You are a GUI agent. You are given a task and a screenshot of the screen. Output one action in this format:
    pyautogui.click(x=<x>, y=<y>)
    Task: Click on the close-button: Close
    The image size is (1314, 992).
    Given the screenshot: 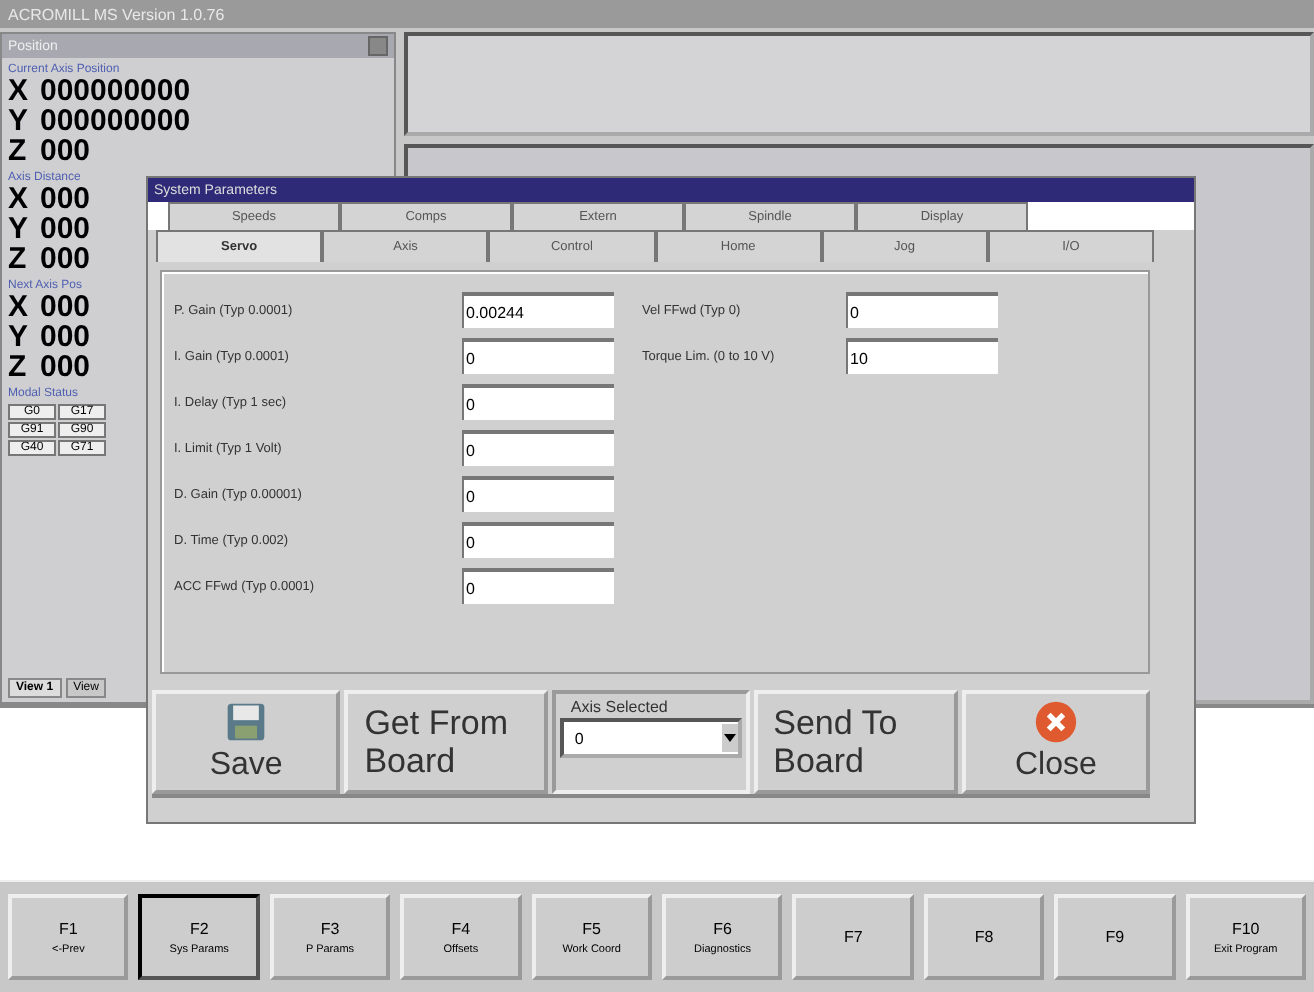 What is the action you would take?
    pyautogui.click(x=1056, y=742)
    